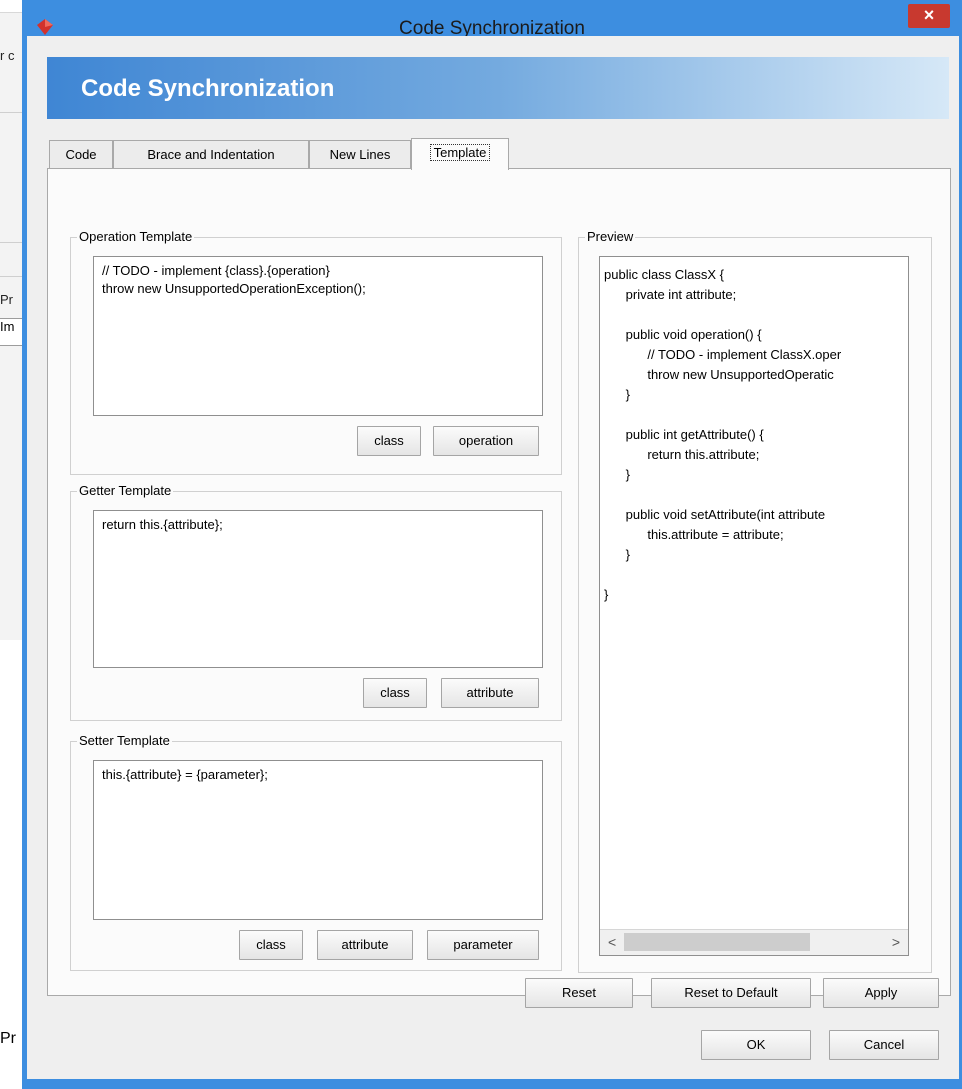 This screenshot has width=962, height=1089. Describe the element at coordinates (125, 490) in the screenshot. I see `getter-template-label: Getter Template` at that location.